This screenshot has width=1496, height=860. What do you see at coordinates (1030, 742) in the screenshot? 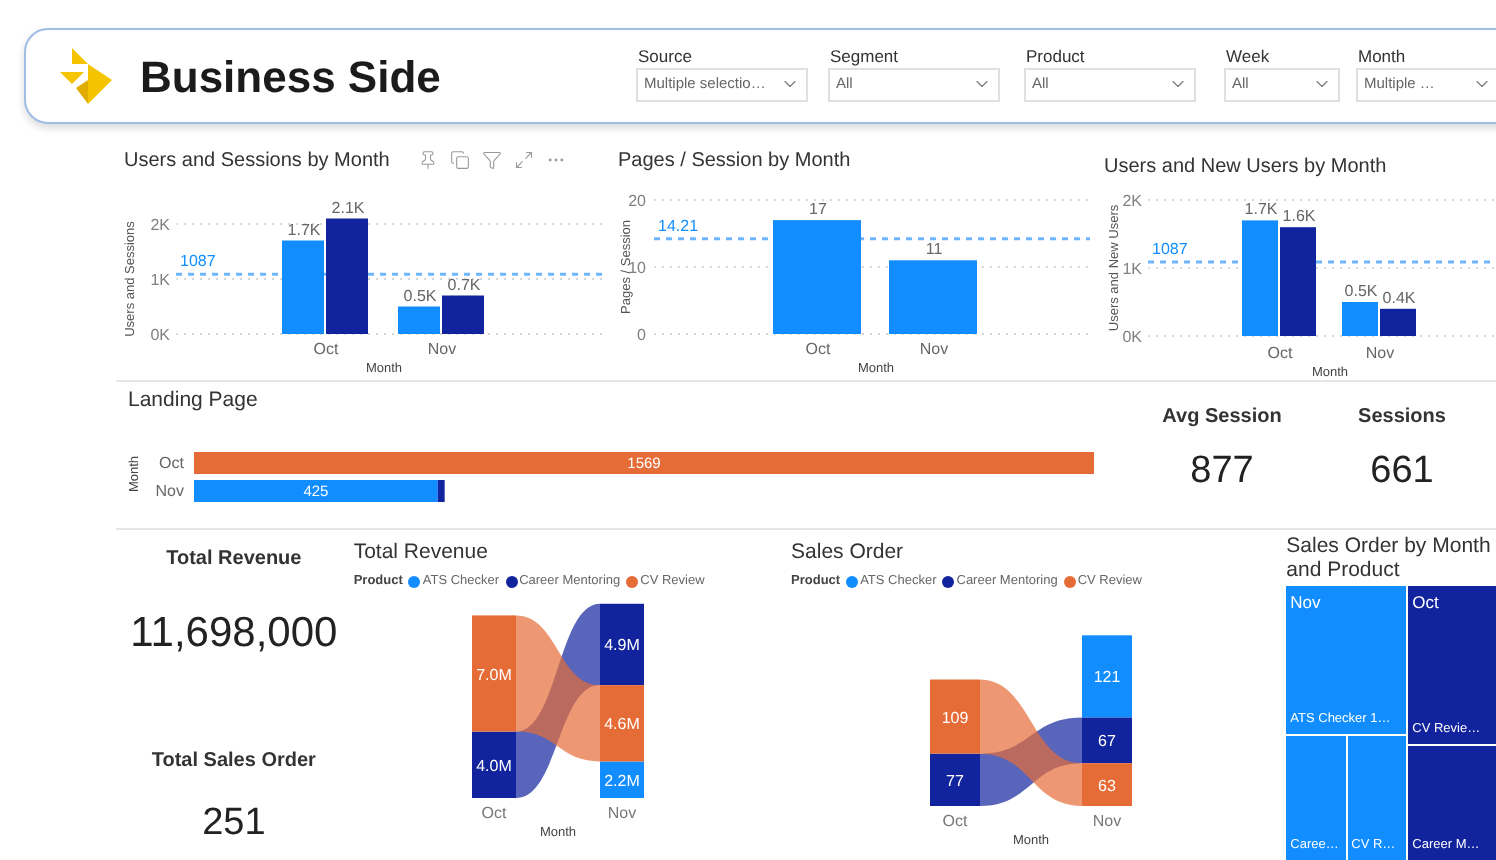
I see `ribbon-drawing` at bounding box center [1030, 742].